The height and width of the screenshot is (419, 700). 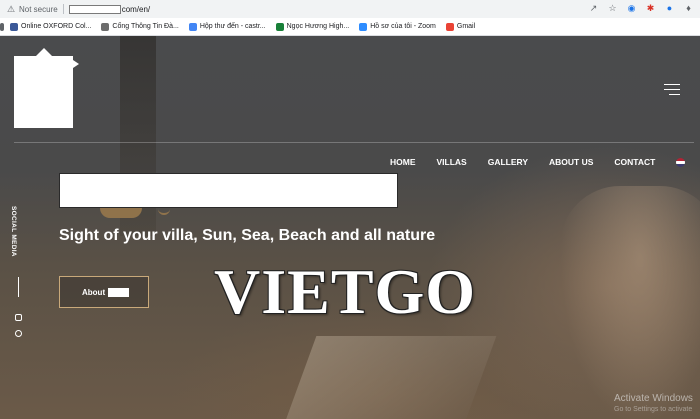 What do you see at coordinates (350, 9) in the screenshot?
I see `address-bar: ⚠ Not secure com/en/ ↗ ☆ ◉ ✱ ● ♦` at bounding box center [350, 9].